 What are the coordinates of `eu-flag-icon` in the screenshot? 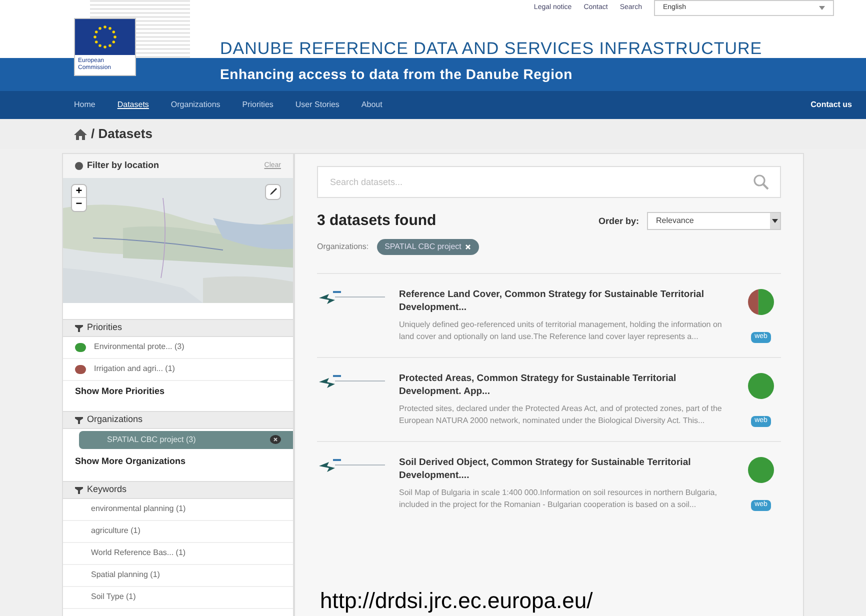 It's located at (105, 37).